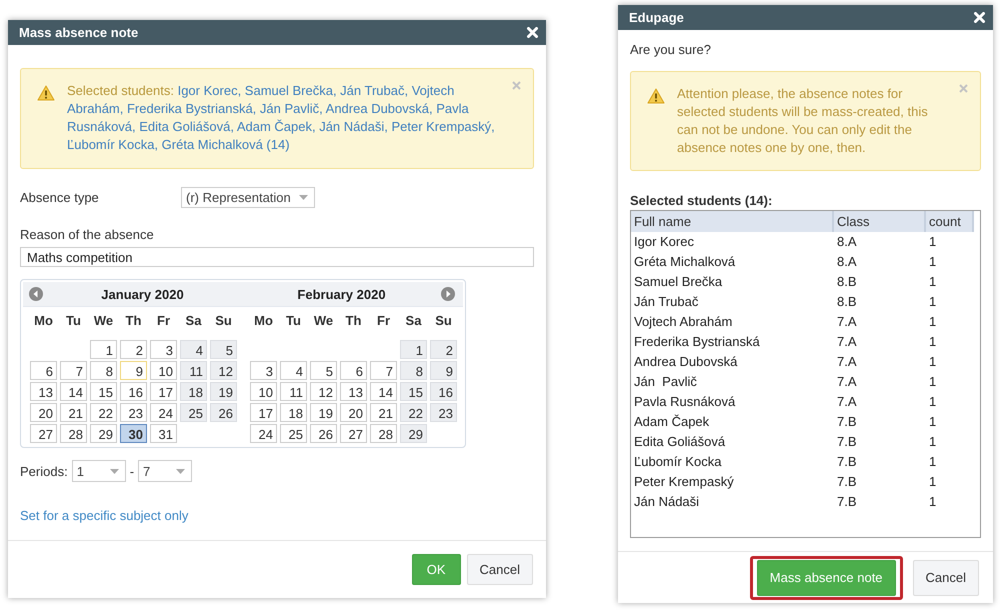 The width and height of the screenshot is (1000, 610). I want to click on table-cell-text: Ján Trubač, so click(666, 302).